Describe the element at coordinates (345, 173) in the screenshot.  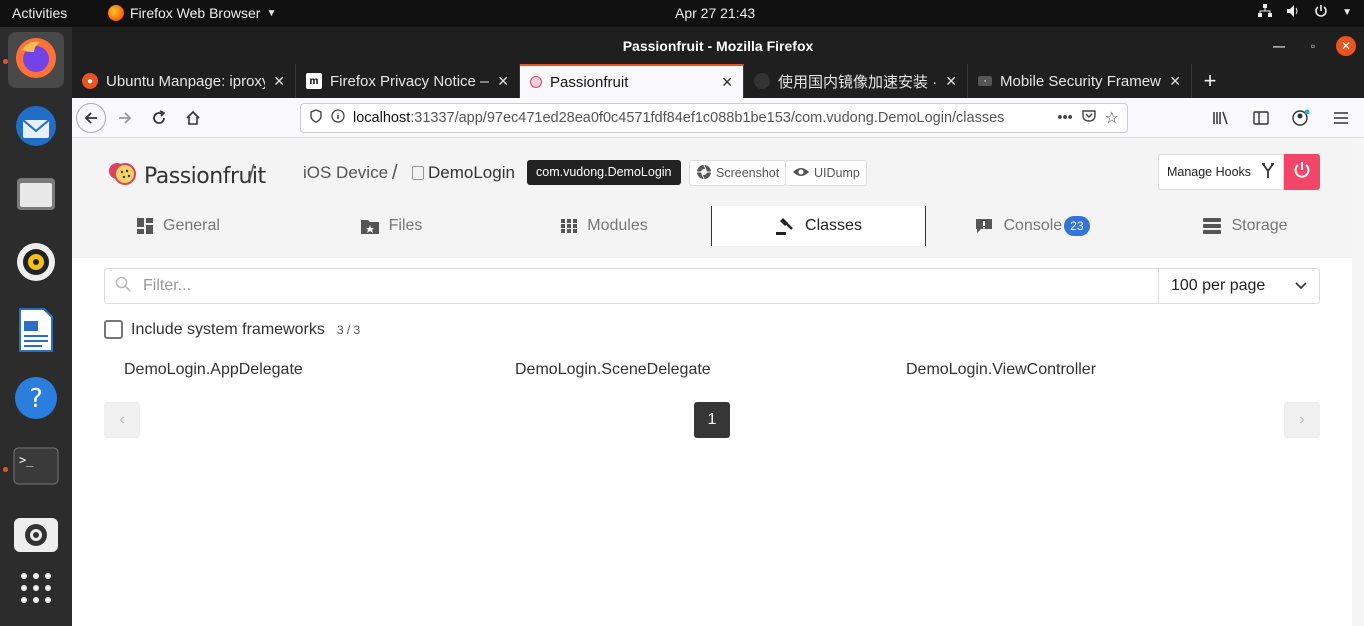
I see `breadcrumb-device: iOS Device` at that location.